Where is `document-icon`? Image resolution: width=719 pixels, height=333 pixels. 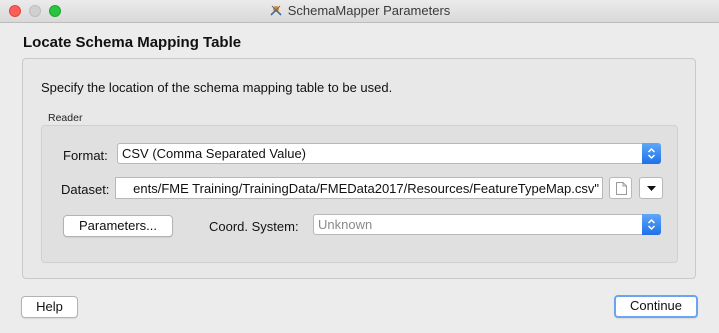 document-icon is located at coordinates (621, 188).